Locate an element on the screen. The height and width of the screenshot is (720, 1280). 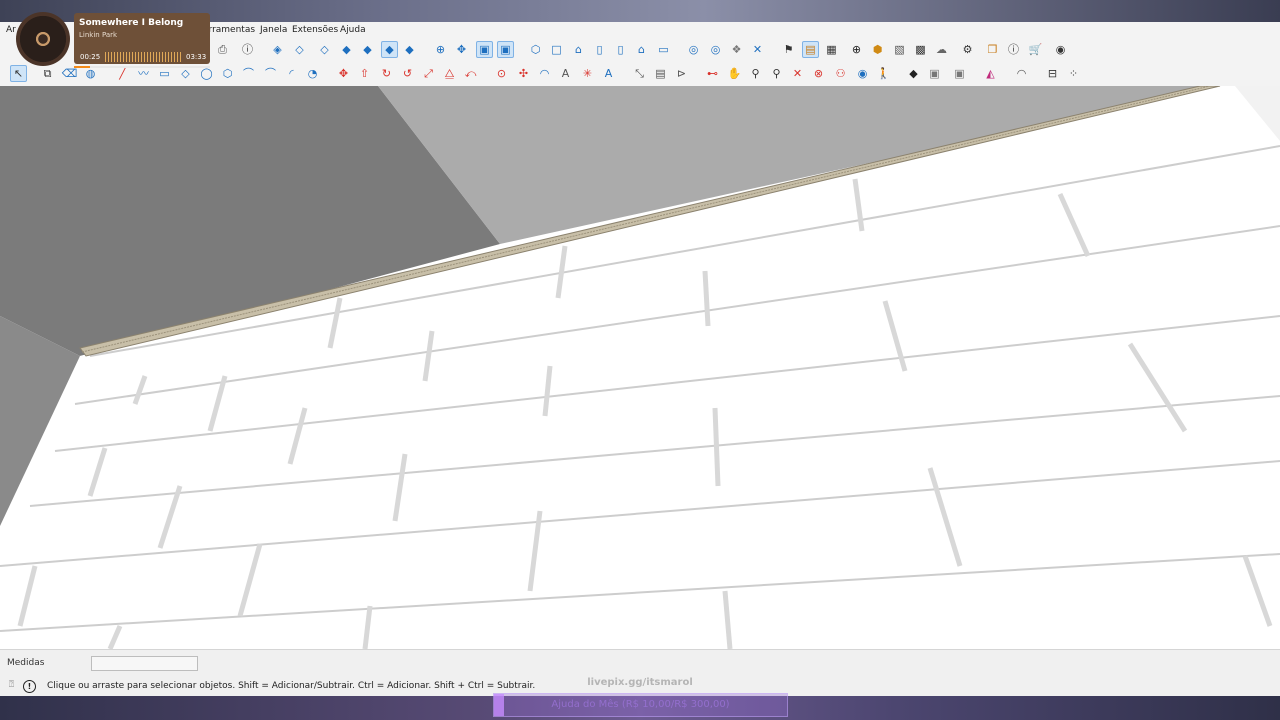
pie-icon: ◔ is located at coordinates (312, 73).